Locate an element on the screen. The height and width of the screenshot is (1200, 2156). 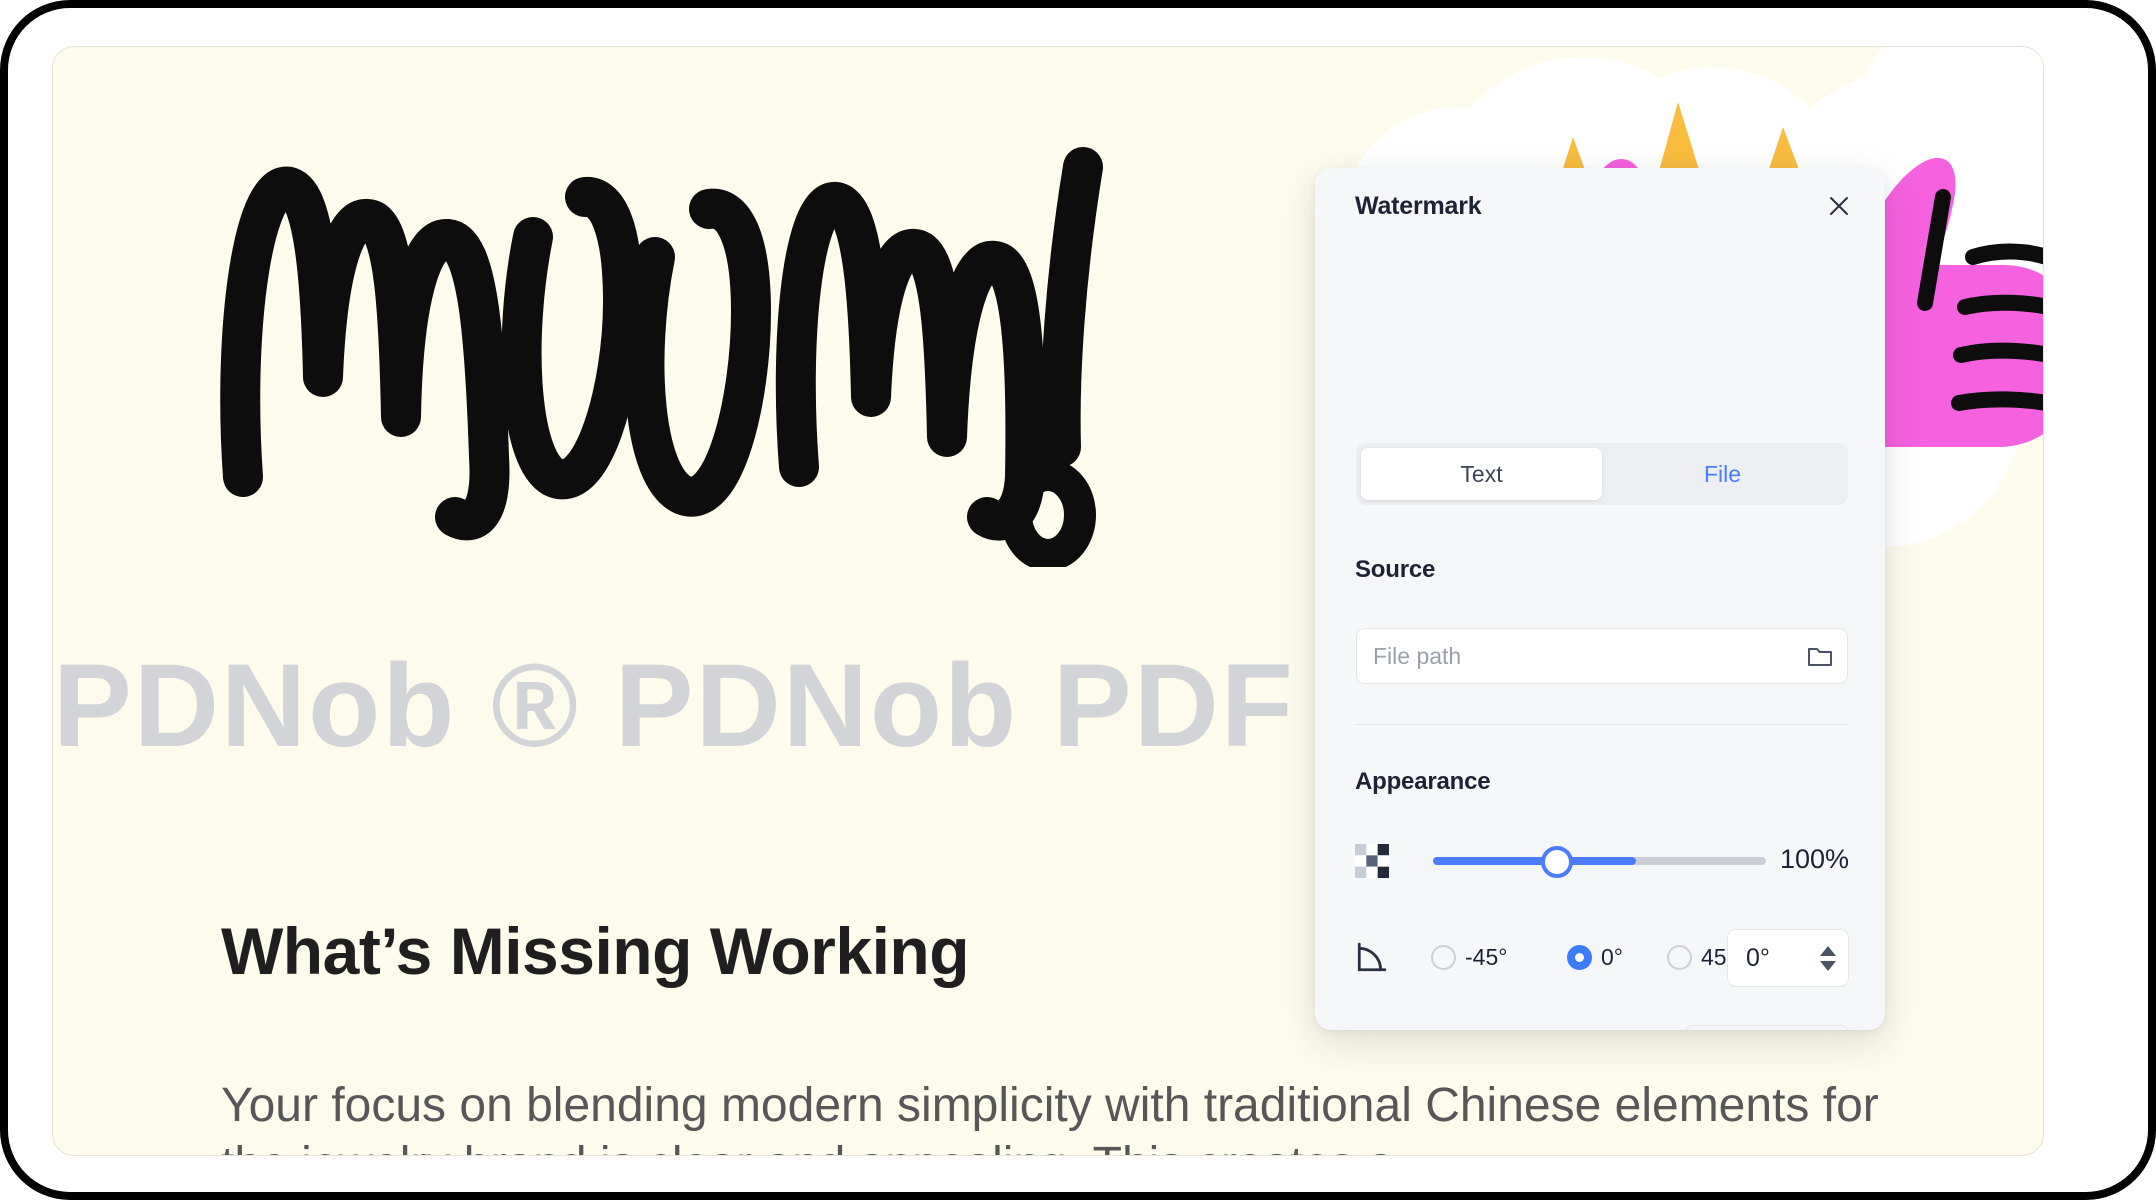
close-button is located at coordinates (1839, 206).